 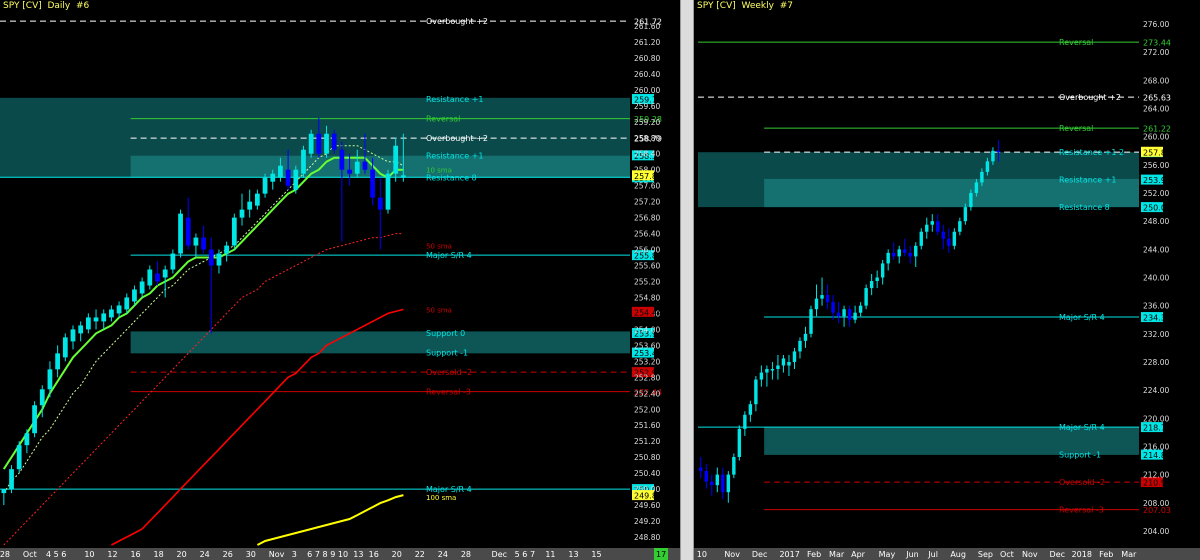 I want to click on price-tick-label: 254.00, so click(x=647, y=329).